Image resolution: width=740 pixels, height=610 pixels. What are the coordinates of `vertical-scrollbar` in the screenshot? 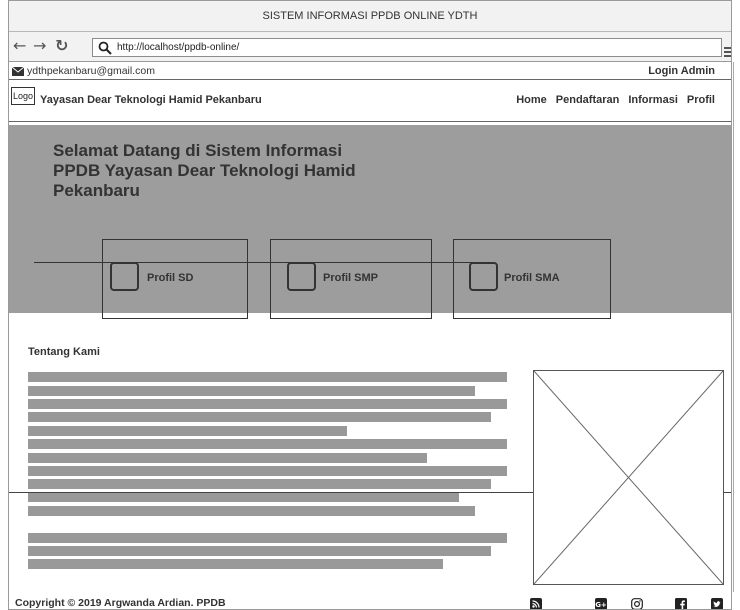 It's located at (736, 327).